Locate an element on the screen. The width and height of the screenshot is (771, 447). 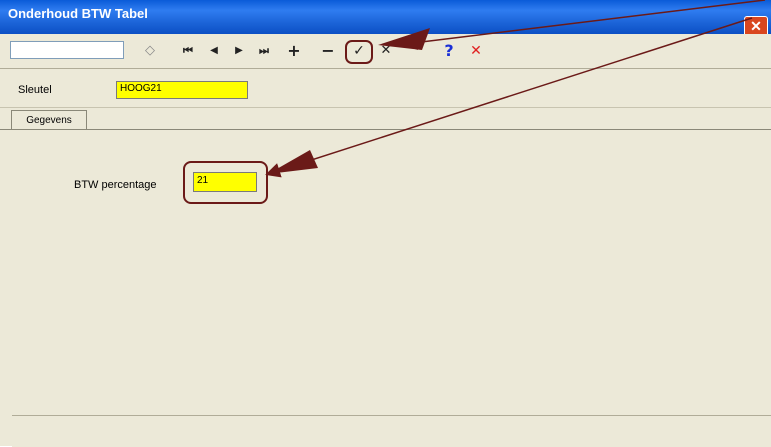
tab-gegevens: Gegevens is located at coordinates (49, 120).